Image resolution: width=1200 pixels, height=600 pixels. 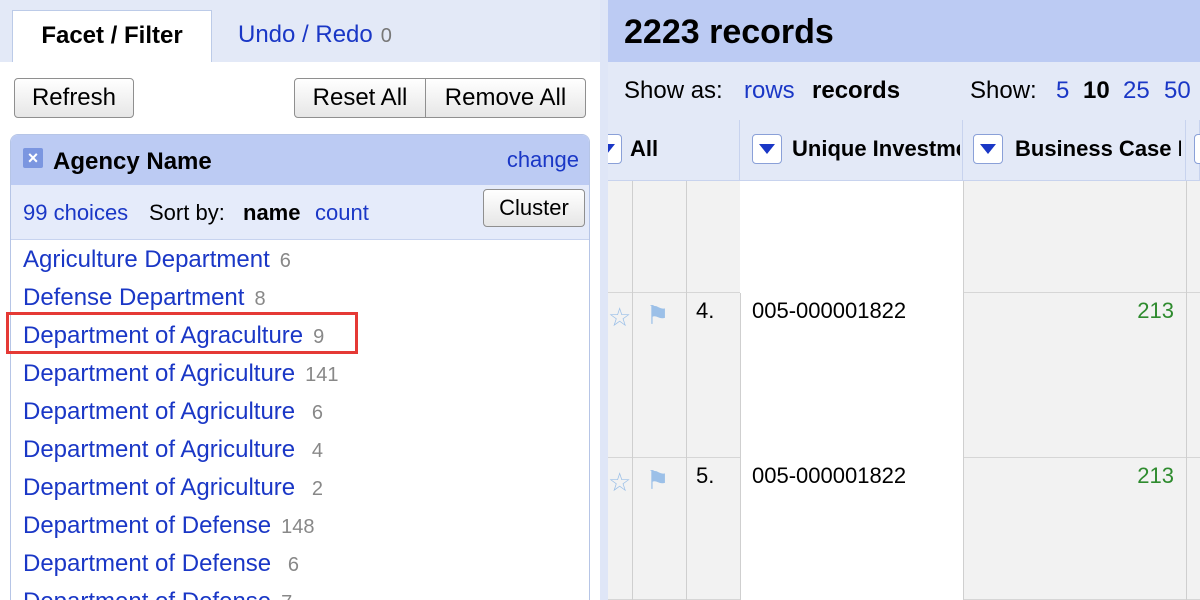 I want to click on show-as-records: records, so click(x=856, y=90).